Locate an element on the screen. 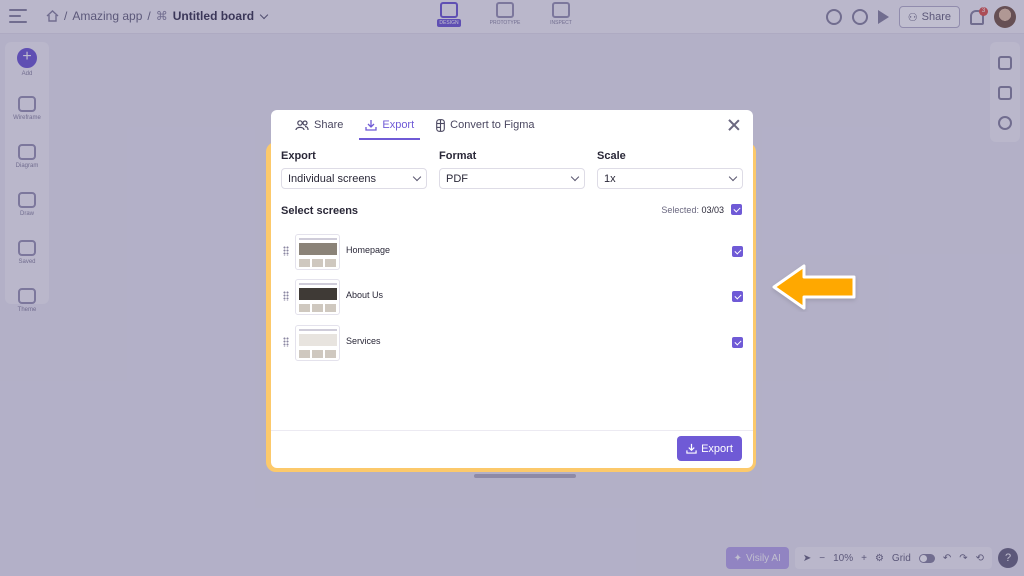  screen-name: Services is located at coordinates (363, 341).